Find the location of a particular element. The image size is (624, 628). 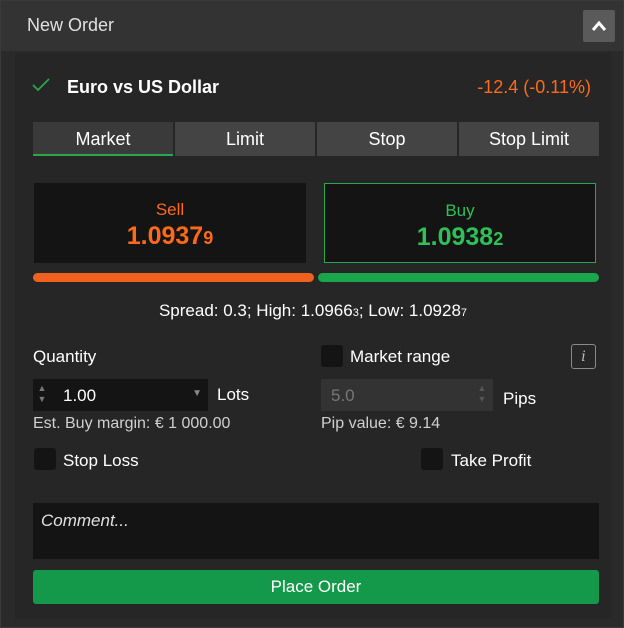

pips-stepper-arrows-icon: ▲ ▼ is located at coordinates (482, 394).